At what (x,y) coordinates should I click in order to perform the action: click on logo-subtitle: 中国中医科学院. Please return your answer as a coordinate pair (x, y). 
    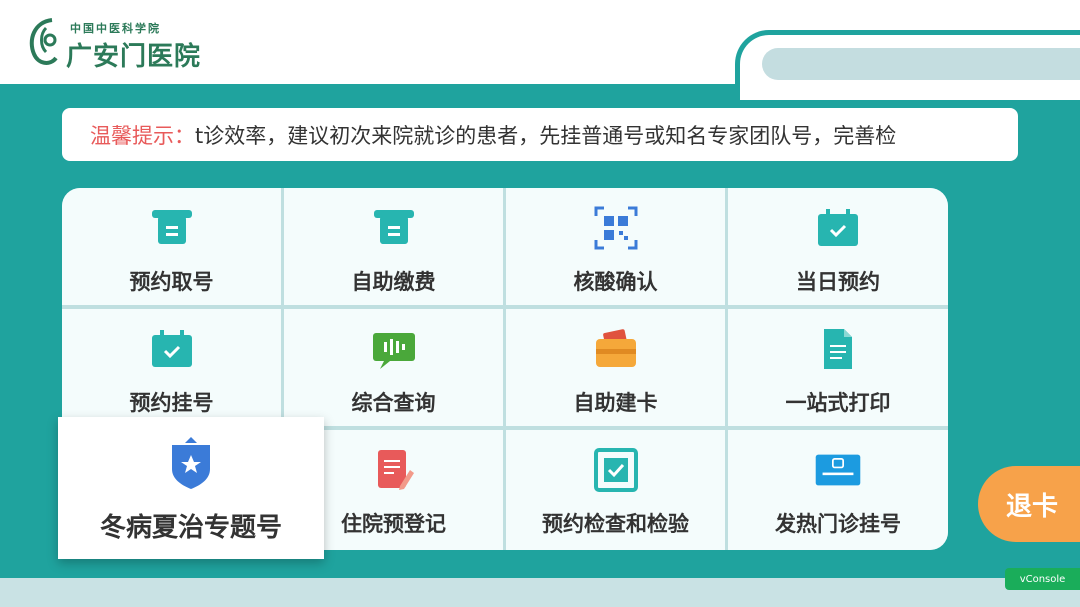
    Looking at the image, I should click on (115, 28).